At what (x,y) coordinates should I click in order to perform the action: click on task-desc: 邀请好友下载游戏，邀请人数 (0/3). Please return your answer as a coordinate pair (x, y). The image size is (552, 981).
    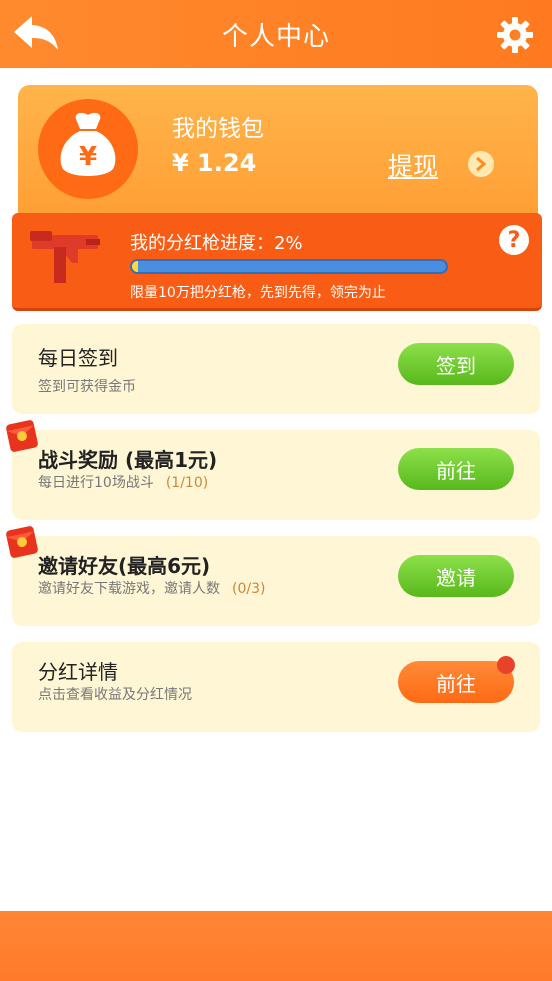
    Looking at the image, I should click on (151, 588).